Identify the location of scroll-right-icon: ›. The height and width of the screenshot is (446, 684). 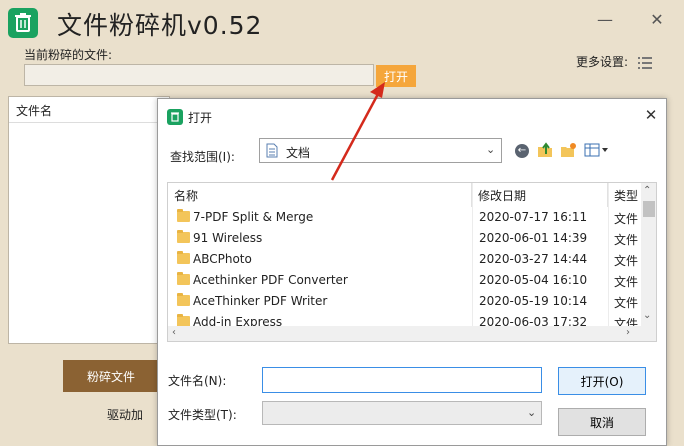
(628, 332).